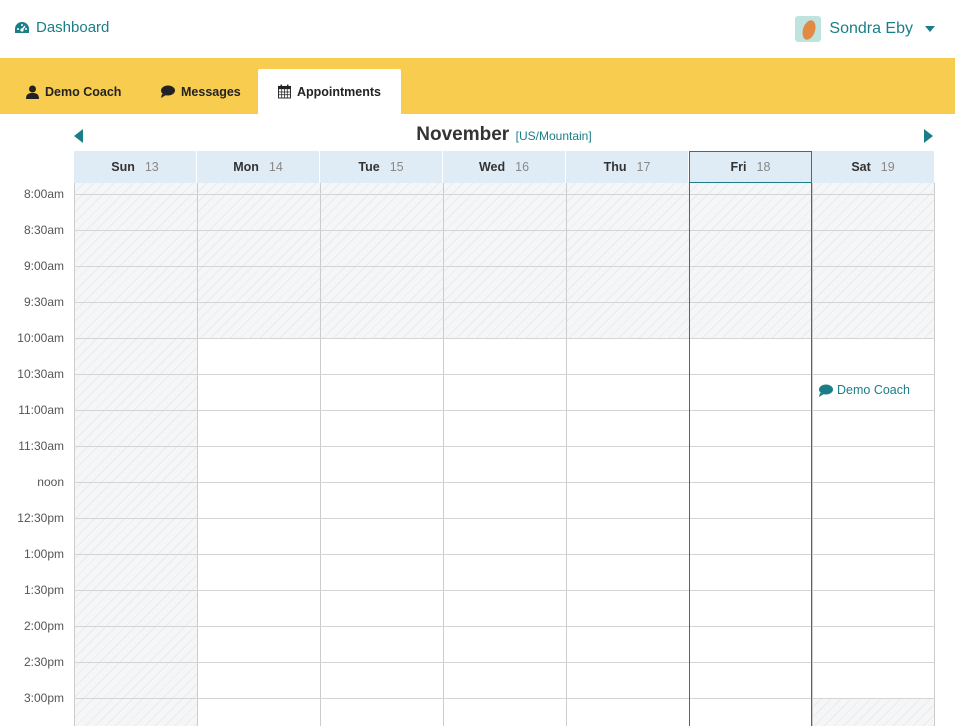 The width and height of the screenshot is (955, 726). Describe the element at coordinates (381, 167) in the screenshot. I see `day-header-tue: Tue 15` at that location.